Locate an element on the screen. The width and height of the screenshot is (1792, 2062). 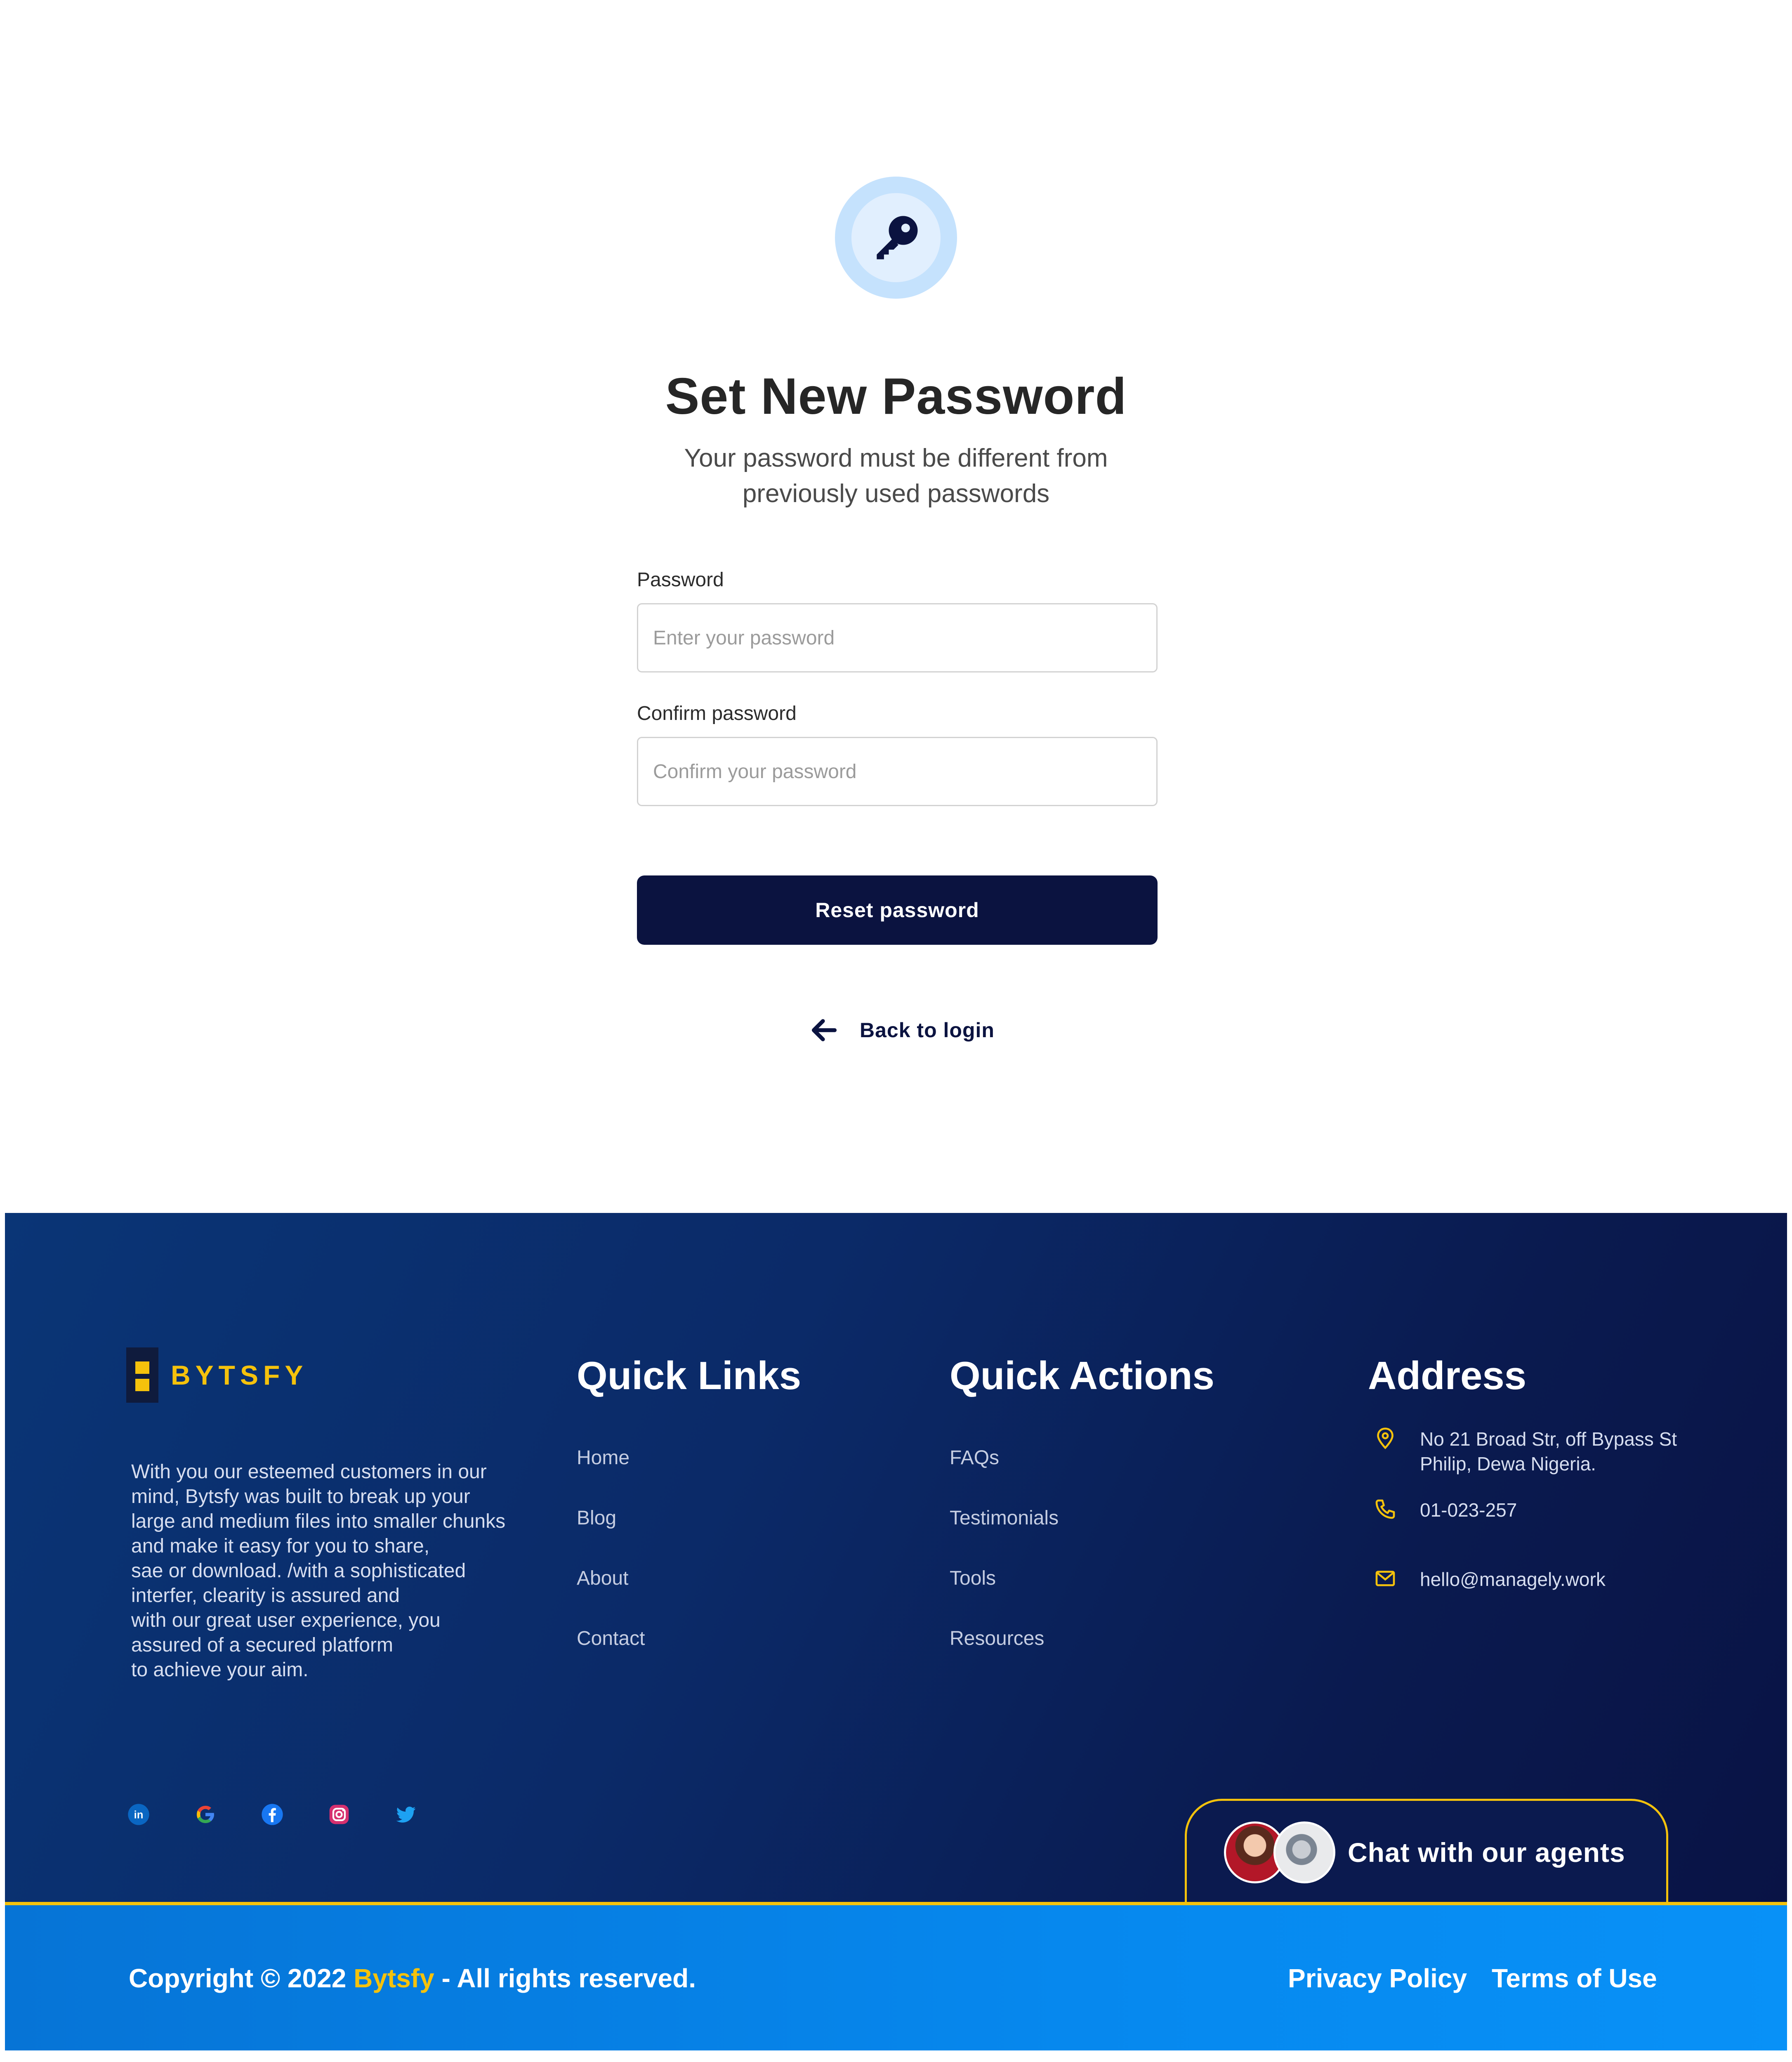
quick-actions-title: Quick Actions is located at coordinates (1082, 1376).